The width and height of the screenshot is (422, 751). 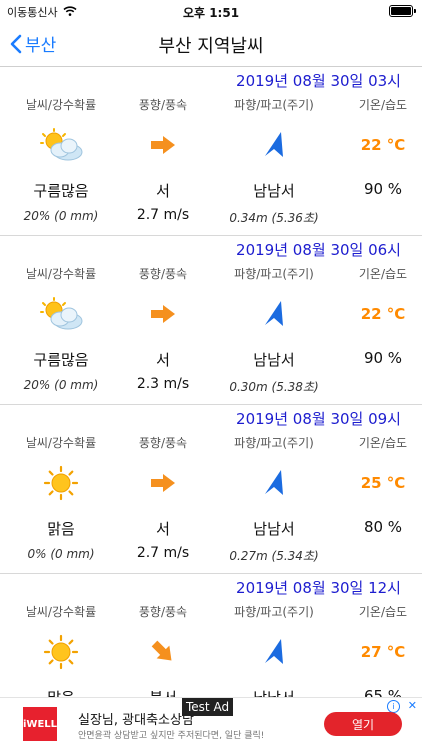 What do you see at coordinates (274, 218) in the screenshot?
I see `wave-height: 0.34m (5.36초)` at bounding box center [274, 218].